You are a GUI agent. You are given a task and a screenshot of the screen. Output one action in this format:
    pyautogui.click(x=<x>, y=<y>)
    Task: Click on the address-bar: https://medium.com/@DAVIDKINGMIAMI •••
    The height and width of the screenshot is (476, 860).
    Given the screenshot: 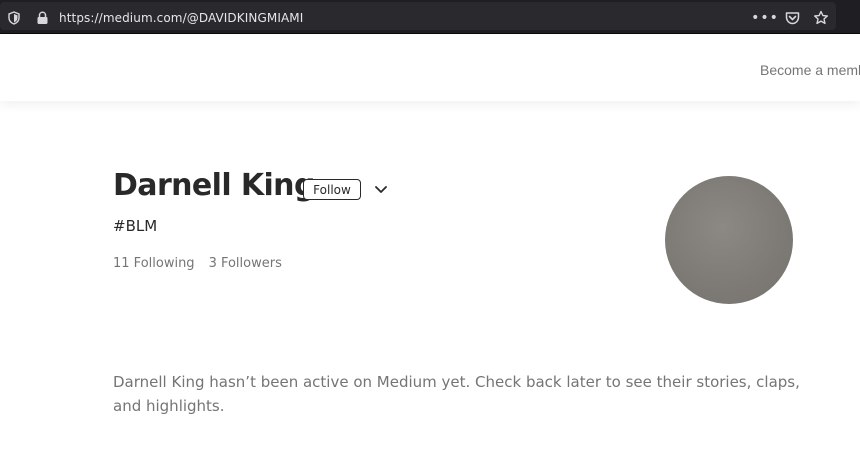 What is the action you would take?
    pyautogui.click(x=418, y=16)
    